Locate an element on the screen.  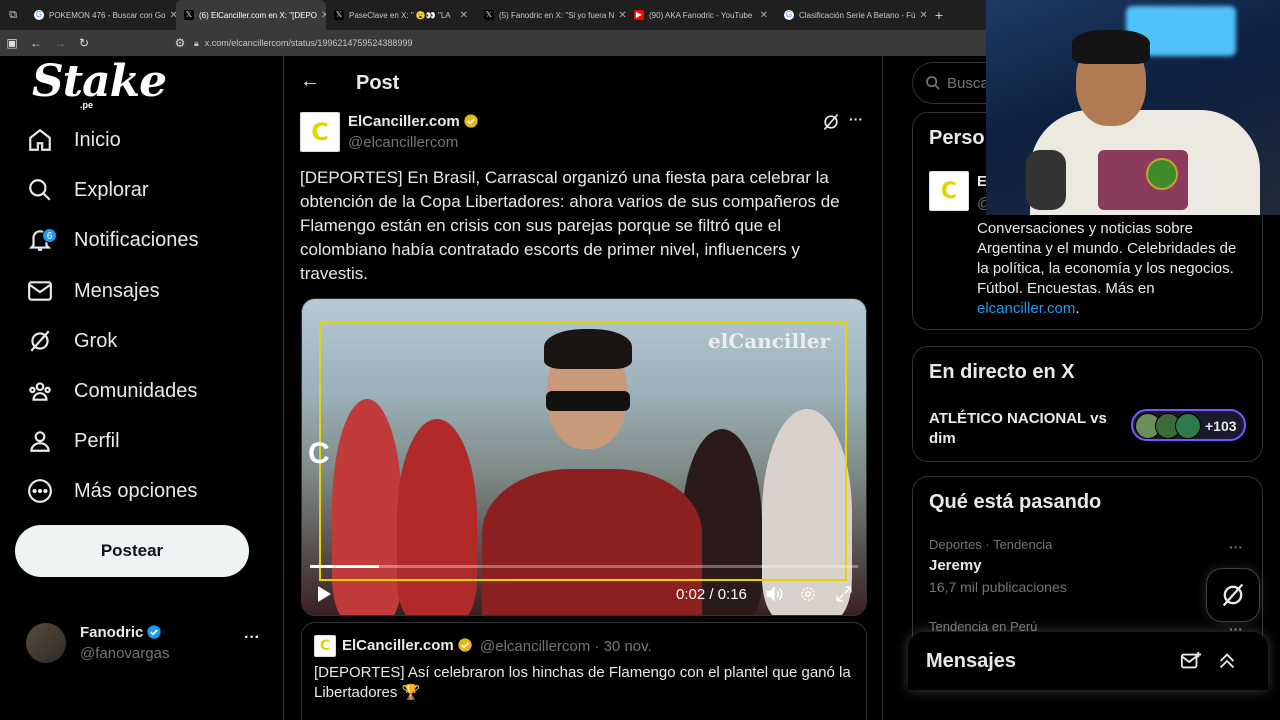
browser-tab: 𝕏 PaseClave en X: " 😮👀 "LA ✕ is located at coordinates (401, 15).